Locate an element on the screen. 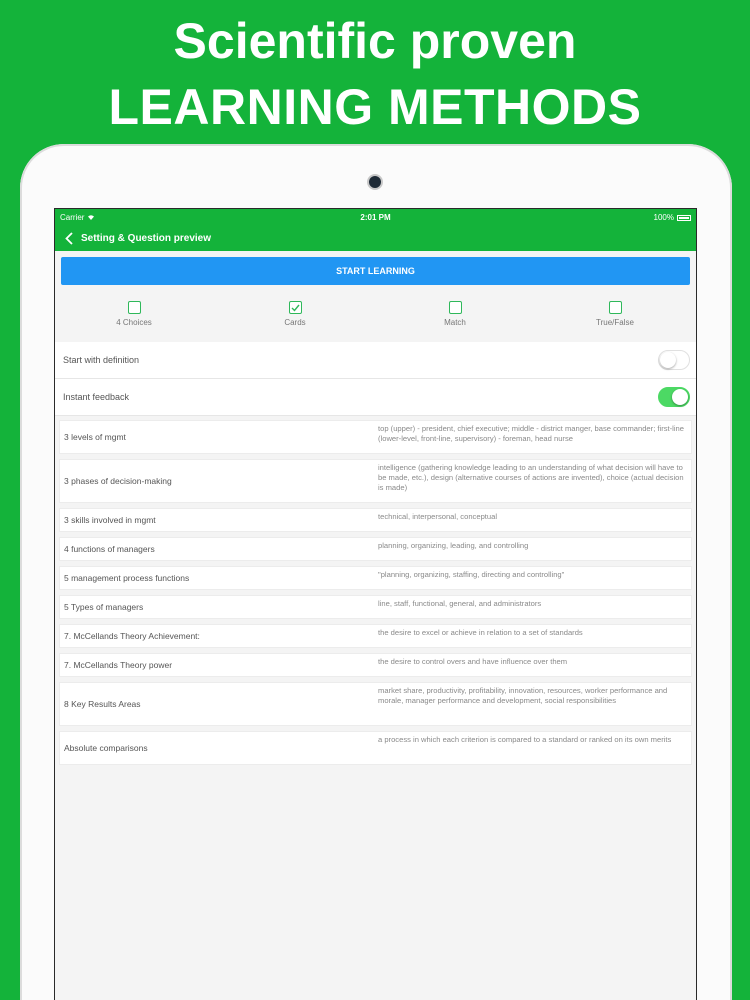 Image resolution: width=750 pixels, height=1000 pixels. setting-instant-feedback: Instant feedback is located at coordinates (375, 397).